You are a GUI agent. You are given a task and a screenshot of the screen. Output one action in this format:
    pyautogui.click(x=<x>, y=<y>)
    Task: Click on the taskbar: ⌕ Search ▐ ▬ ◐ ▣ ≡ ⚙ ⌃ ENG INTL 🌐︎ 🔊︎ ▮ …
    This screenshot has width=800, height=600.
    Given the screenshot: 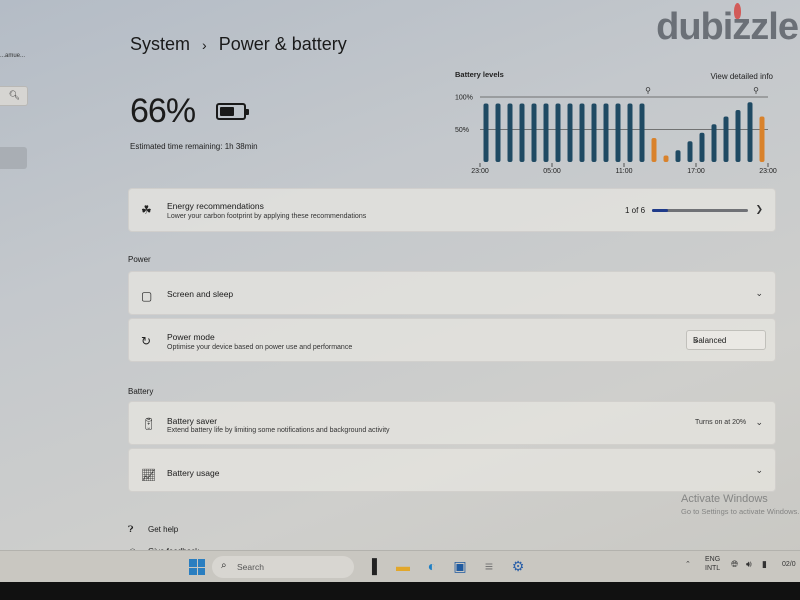 What is the action you would take?
    pyautogui.click(x=400, y=566)
    